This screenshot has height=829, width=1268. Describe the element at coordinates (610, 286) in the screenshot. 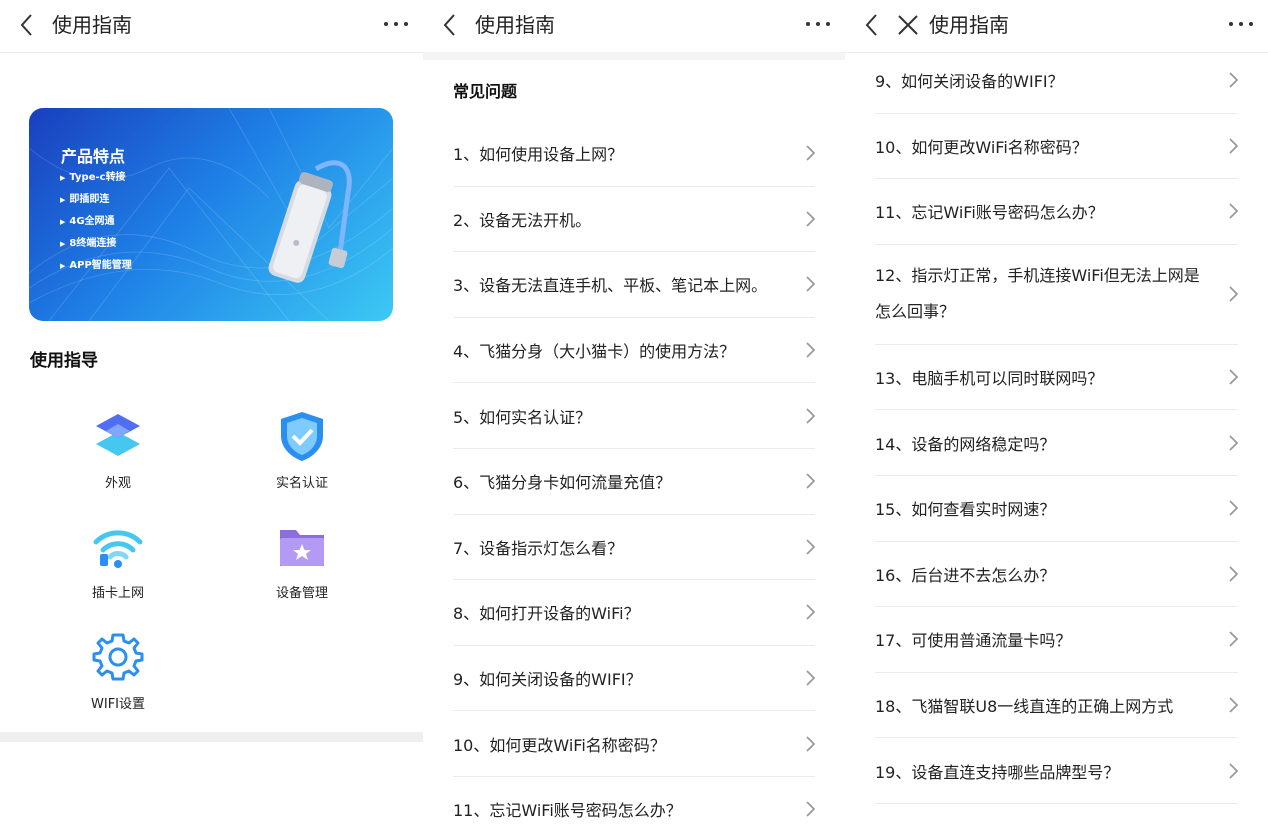

I see `faq-item-label: 3、设备无法直连手机、平板、笔记本上网。` at that location.